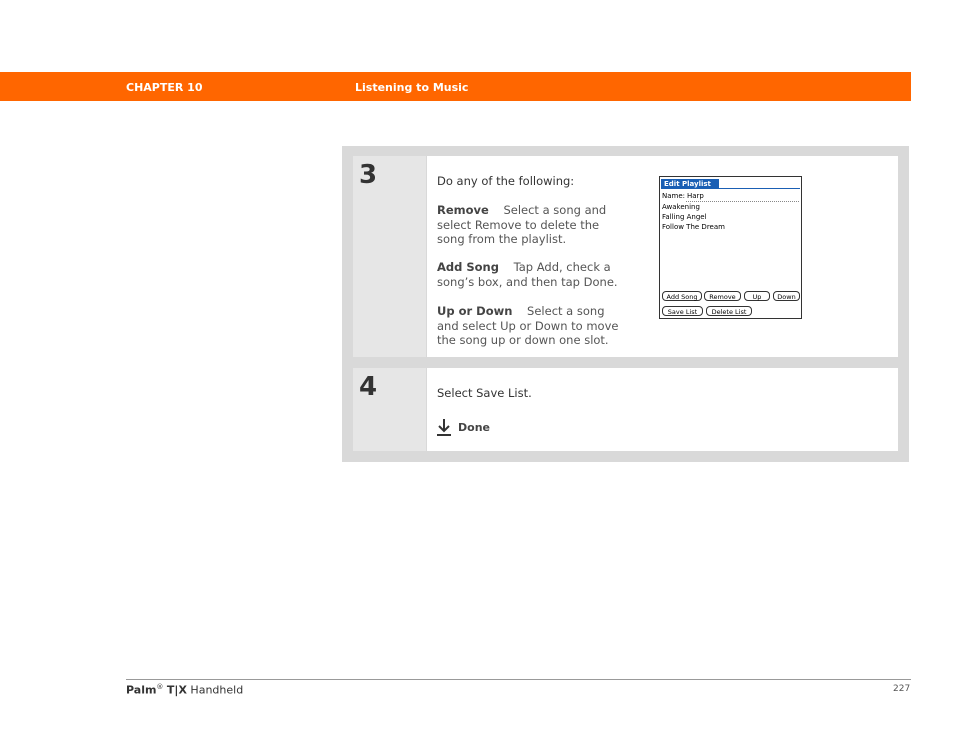 The height and width of the screenshot is (738, 954). What do you see at coordinates (662, 409) in the screenshot?
I see `step-4-body` at bounding box center [662, 409].